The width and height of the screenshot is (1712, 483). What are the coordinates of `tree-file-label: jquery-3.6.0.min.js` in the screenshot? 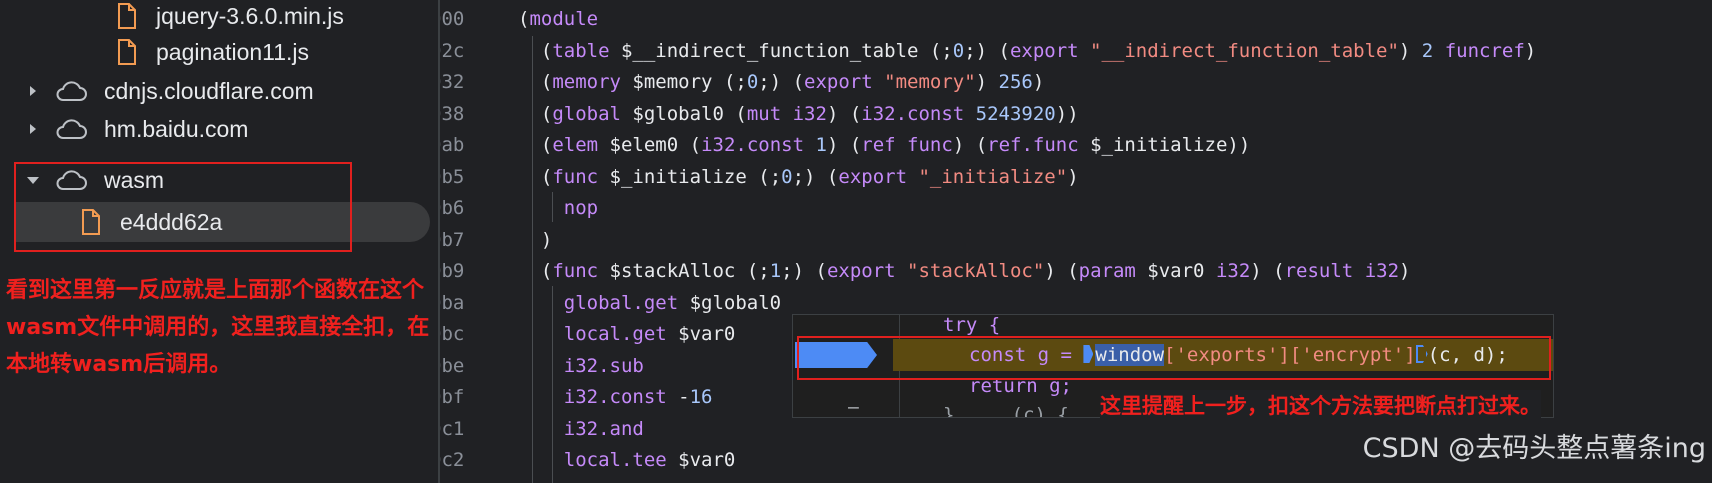 It's located at (250, 15).